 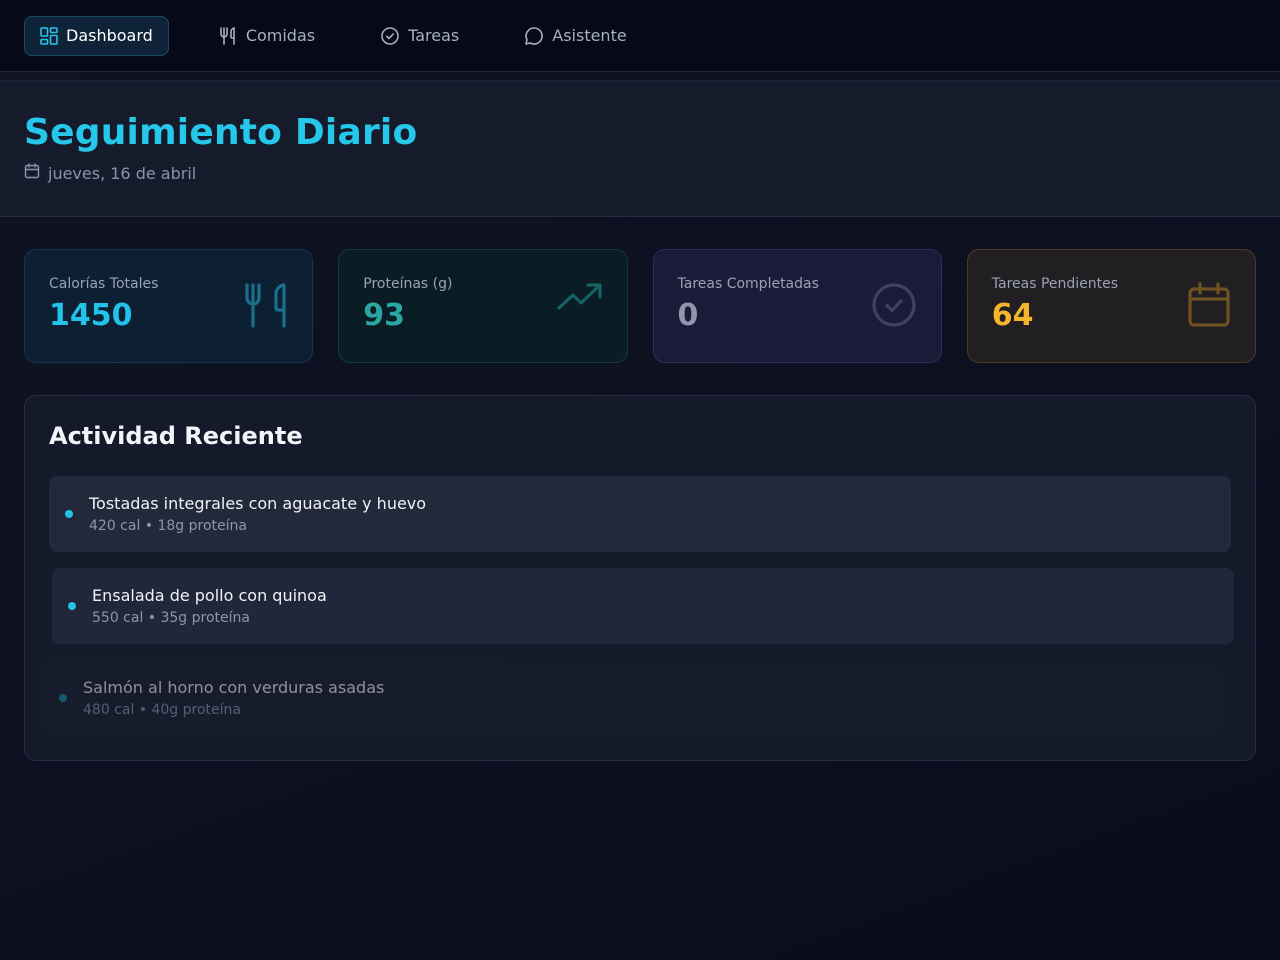 What do you see at coordinates (797, 306) in the screenshot?
I see `stat-card-completed-tasks: Tareas Completadas 0` at bounding box center [797, 306].